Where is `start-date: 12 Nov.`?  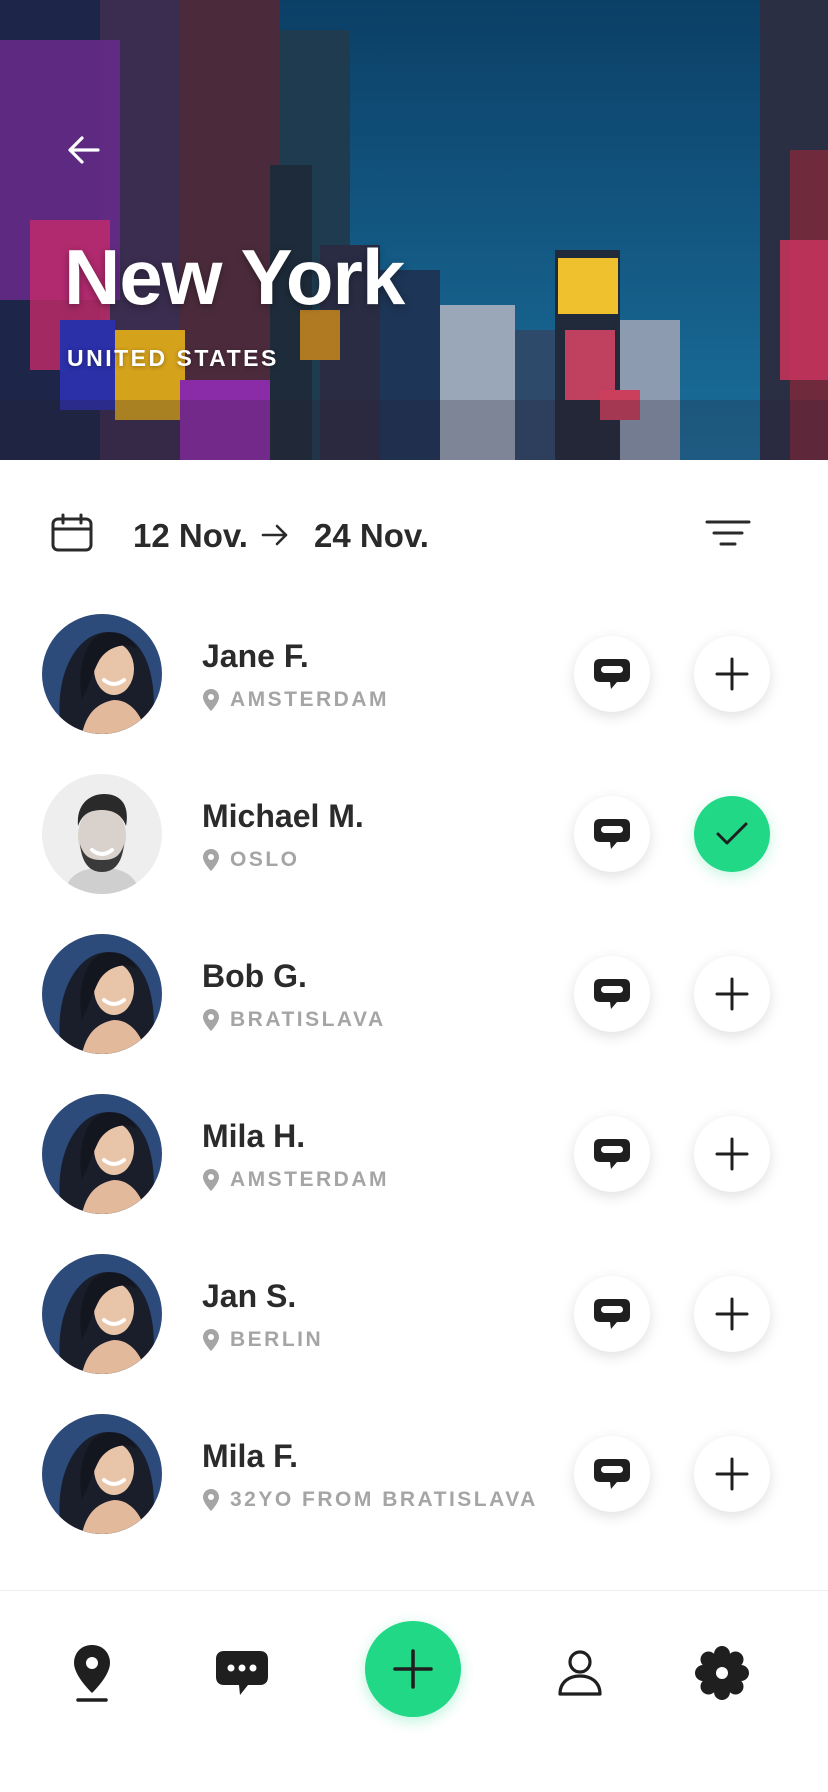 start-date: 12 Nov. is located at coordinates (190, 536).